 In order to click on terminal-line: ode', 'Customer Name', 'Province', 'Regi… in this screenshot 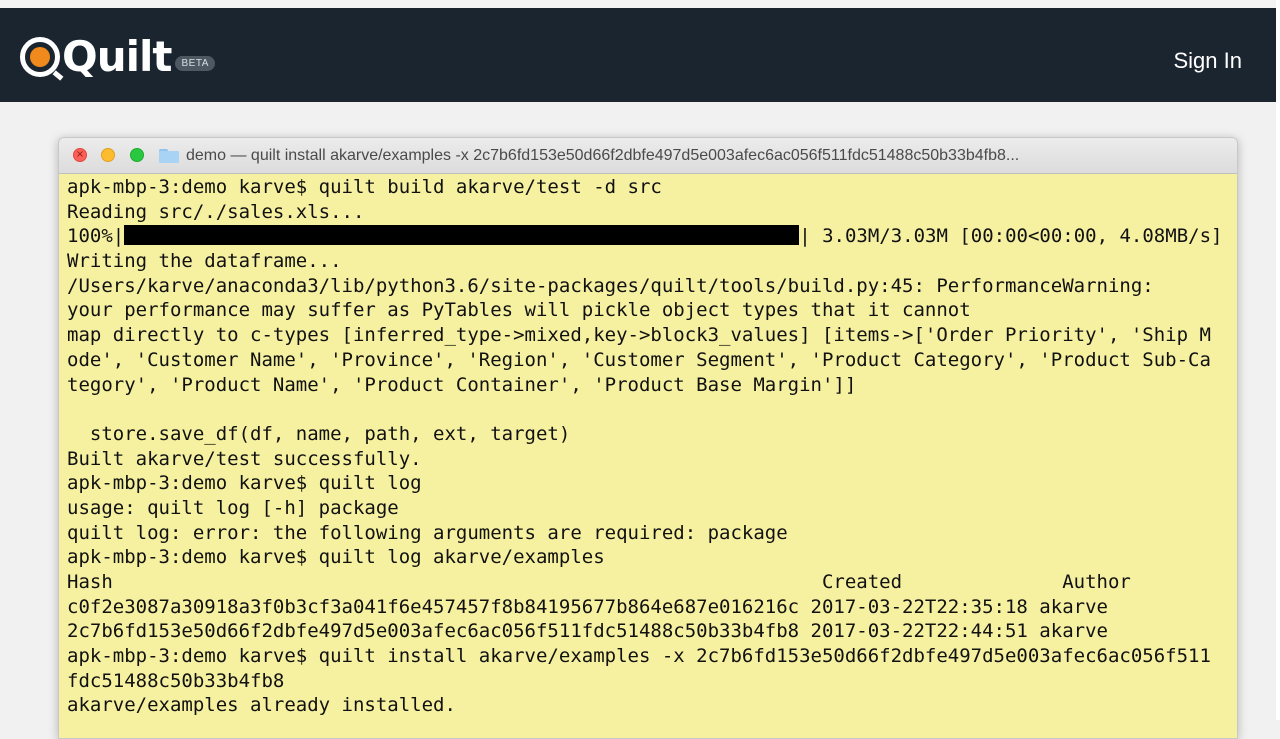, I will do `click(639, 359)`.